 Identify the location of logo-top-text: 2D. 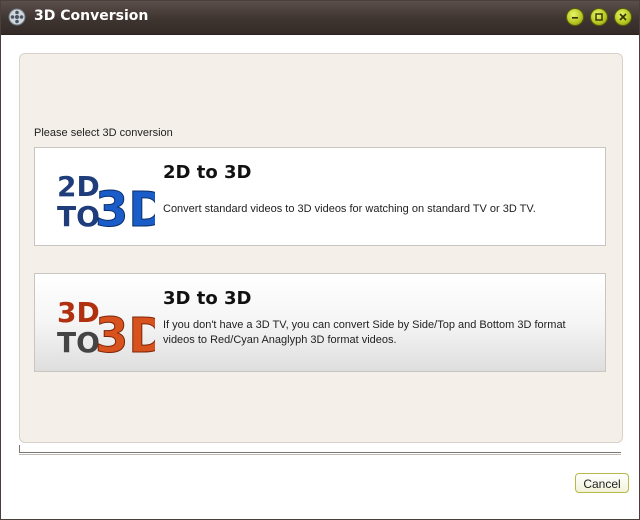
(78, 186).